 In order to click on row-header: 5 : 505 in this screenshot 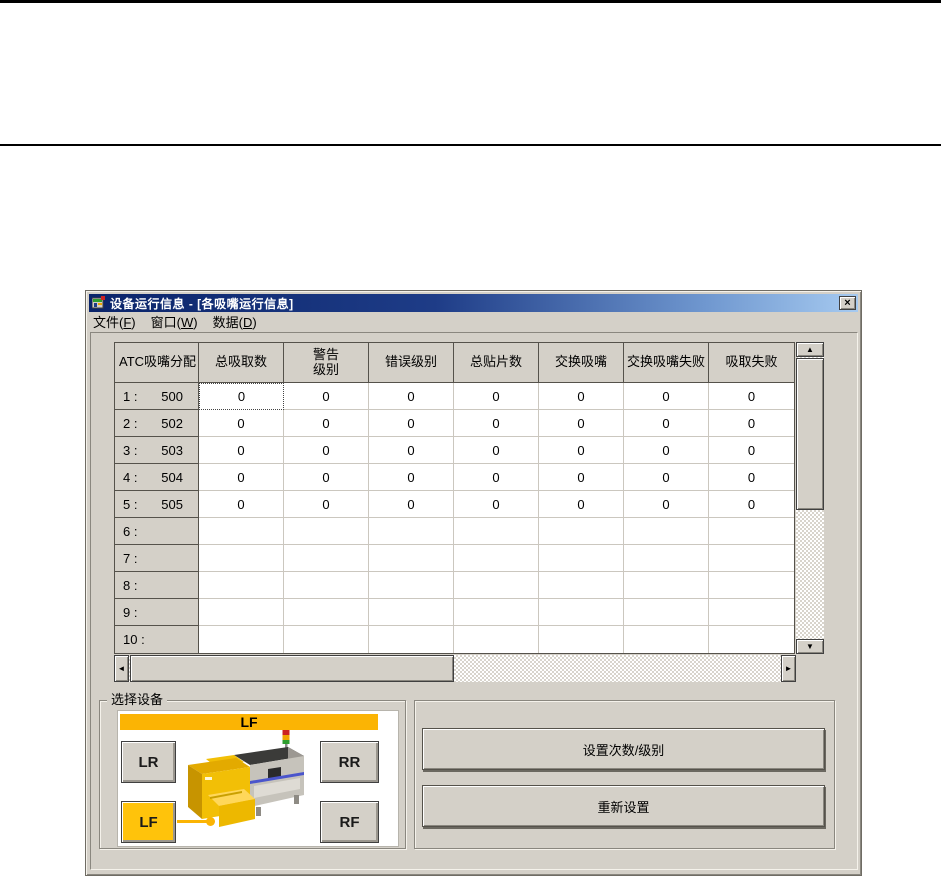, I will do `click(157, 504)`.